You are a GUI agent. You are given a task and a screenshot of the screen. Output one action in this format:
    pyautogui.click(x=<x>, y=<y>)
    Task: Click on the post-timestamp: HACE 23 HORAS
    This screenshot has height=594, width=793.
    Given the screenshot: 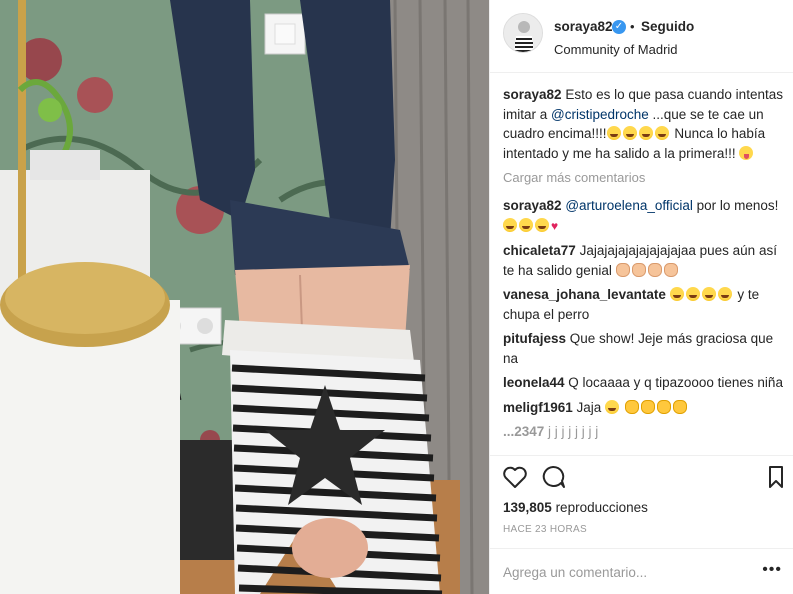 What is the action you would take?
    pyautogui.click(x=545, y=529)
    